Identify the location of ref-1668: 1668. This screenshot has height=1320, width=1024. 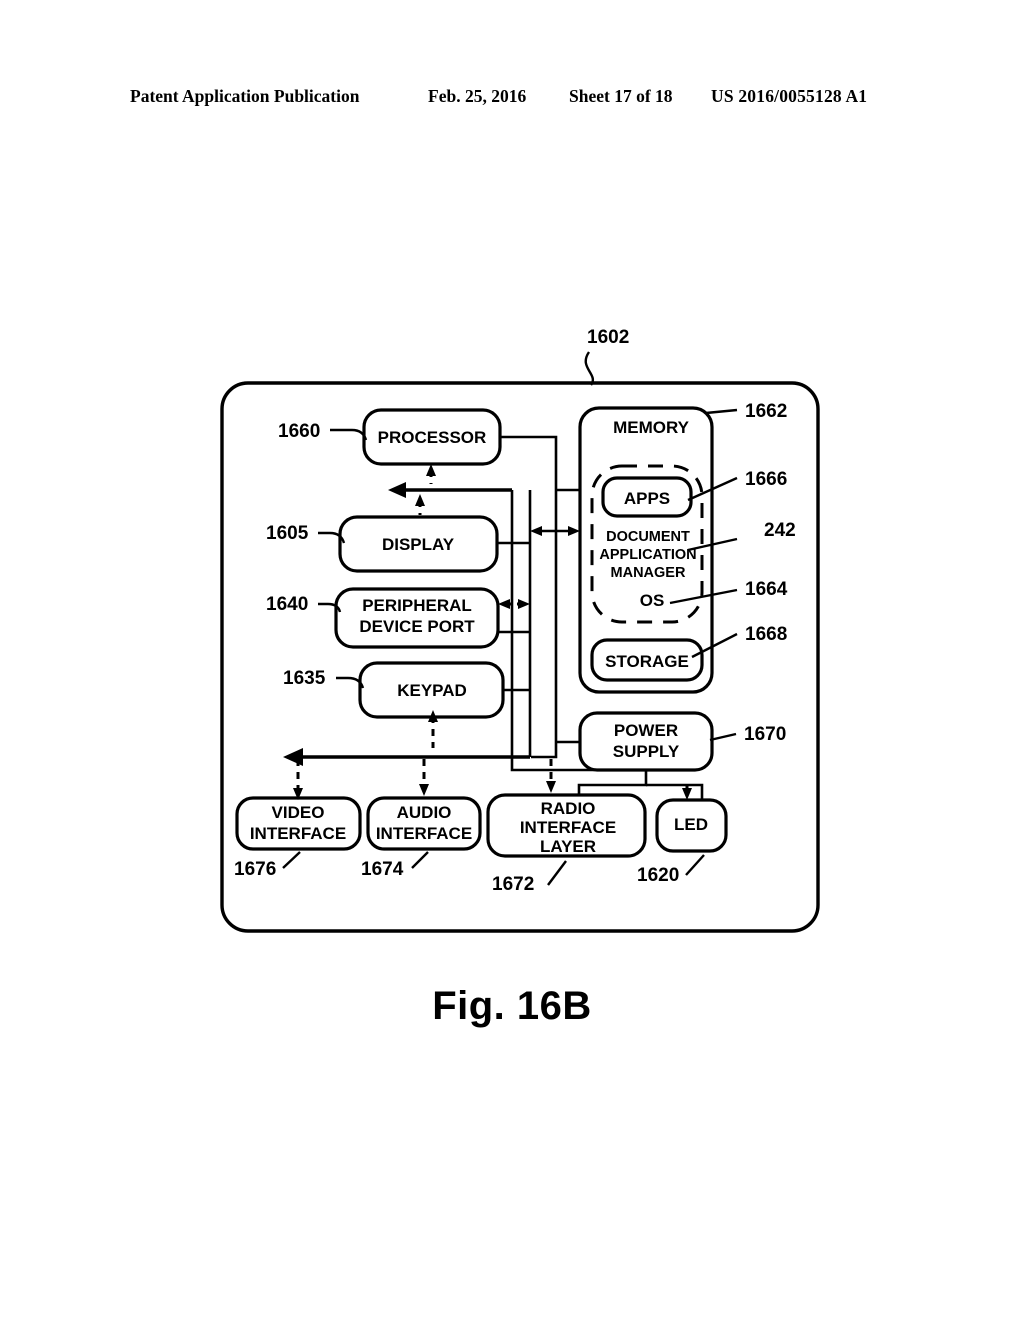
(766, 634).